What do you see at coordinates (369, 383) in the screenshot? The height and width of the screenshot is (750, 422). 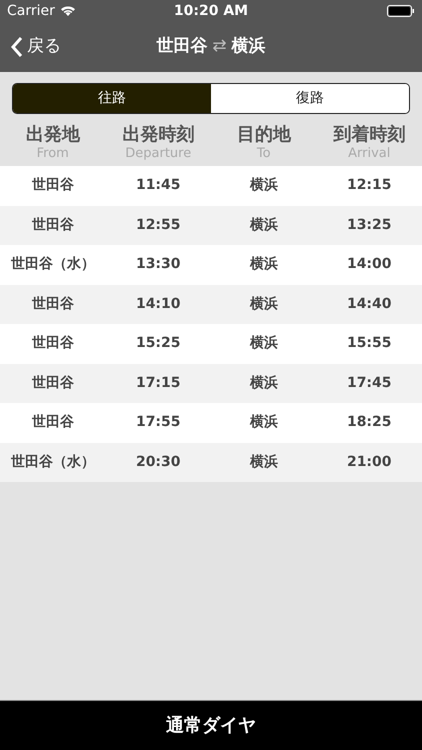 I see `table-cell-text: 17:45` at bounding box center [369, 383].